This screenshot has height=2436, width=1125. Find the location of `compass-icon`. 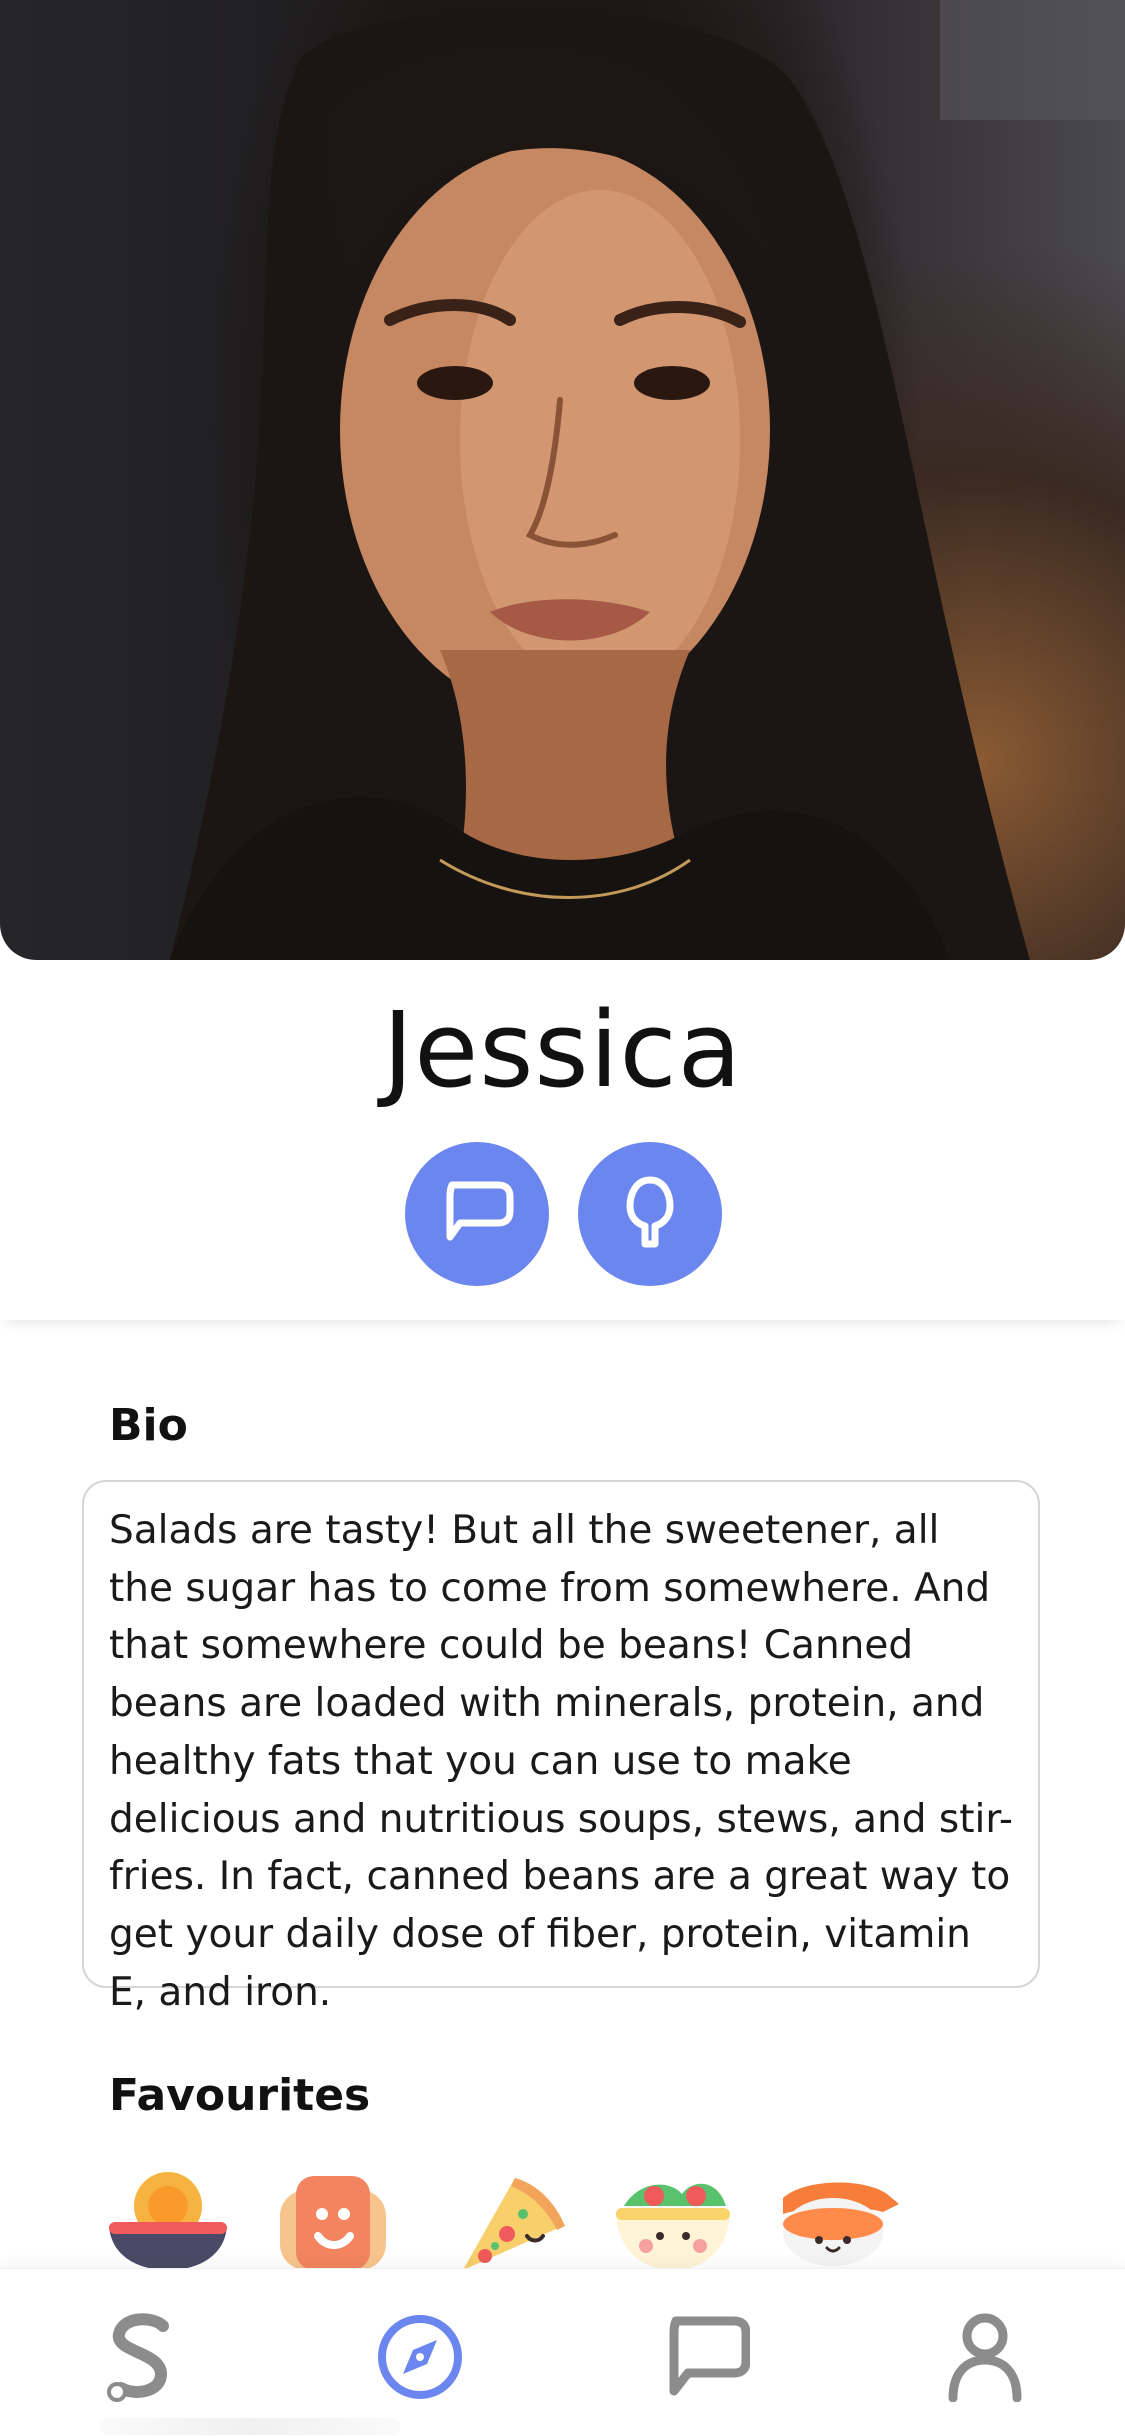

compass-icon is located at coordinates (420, 2359).